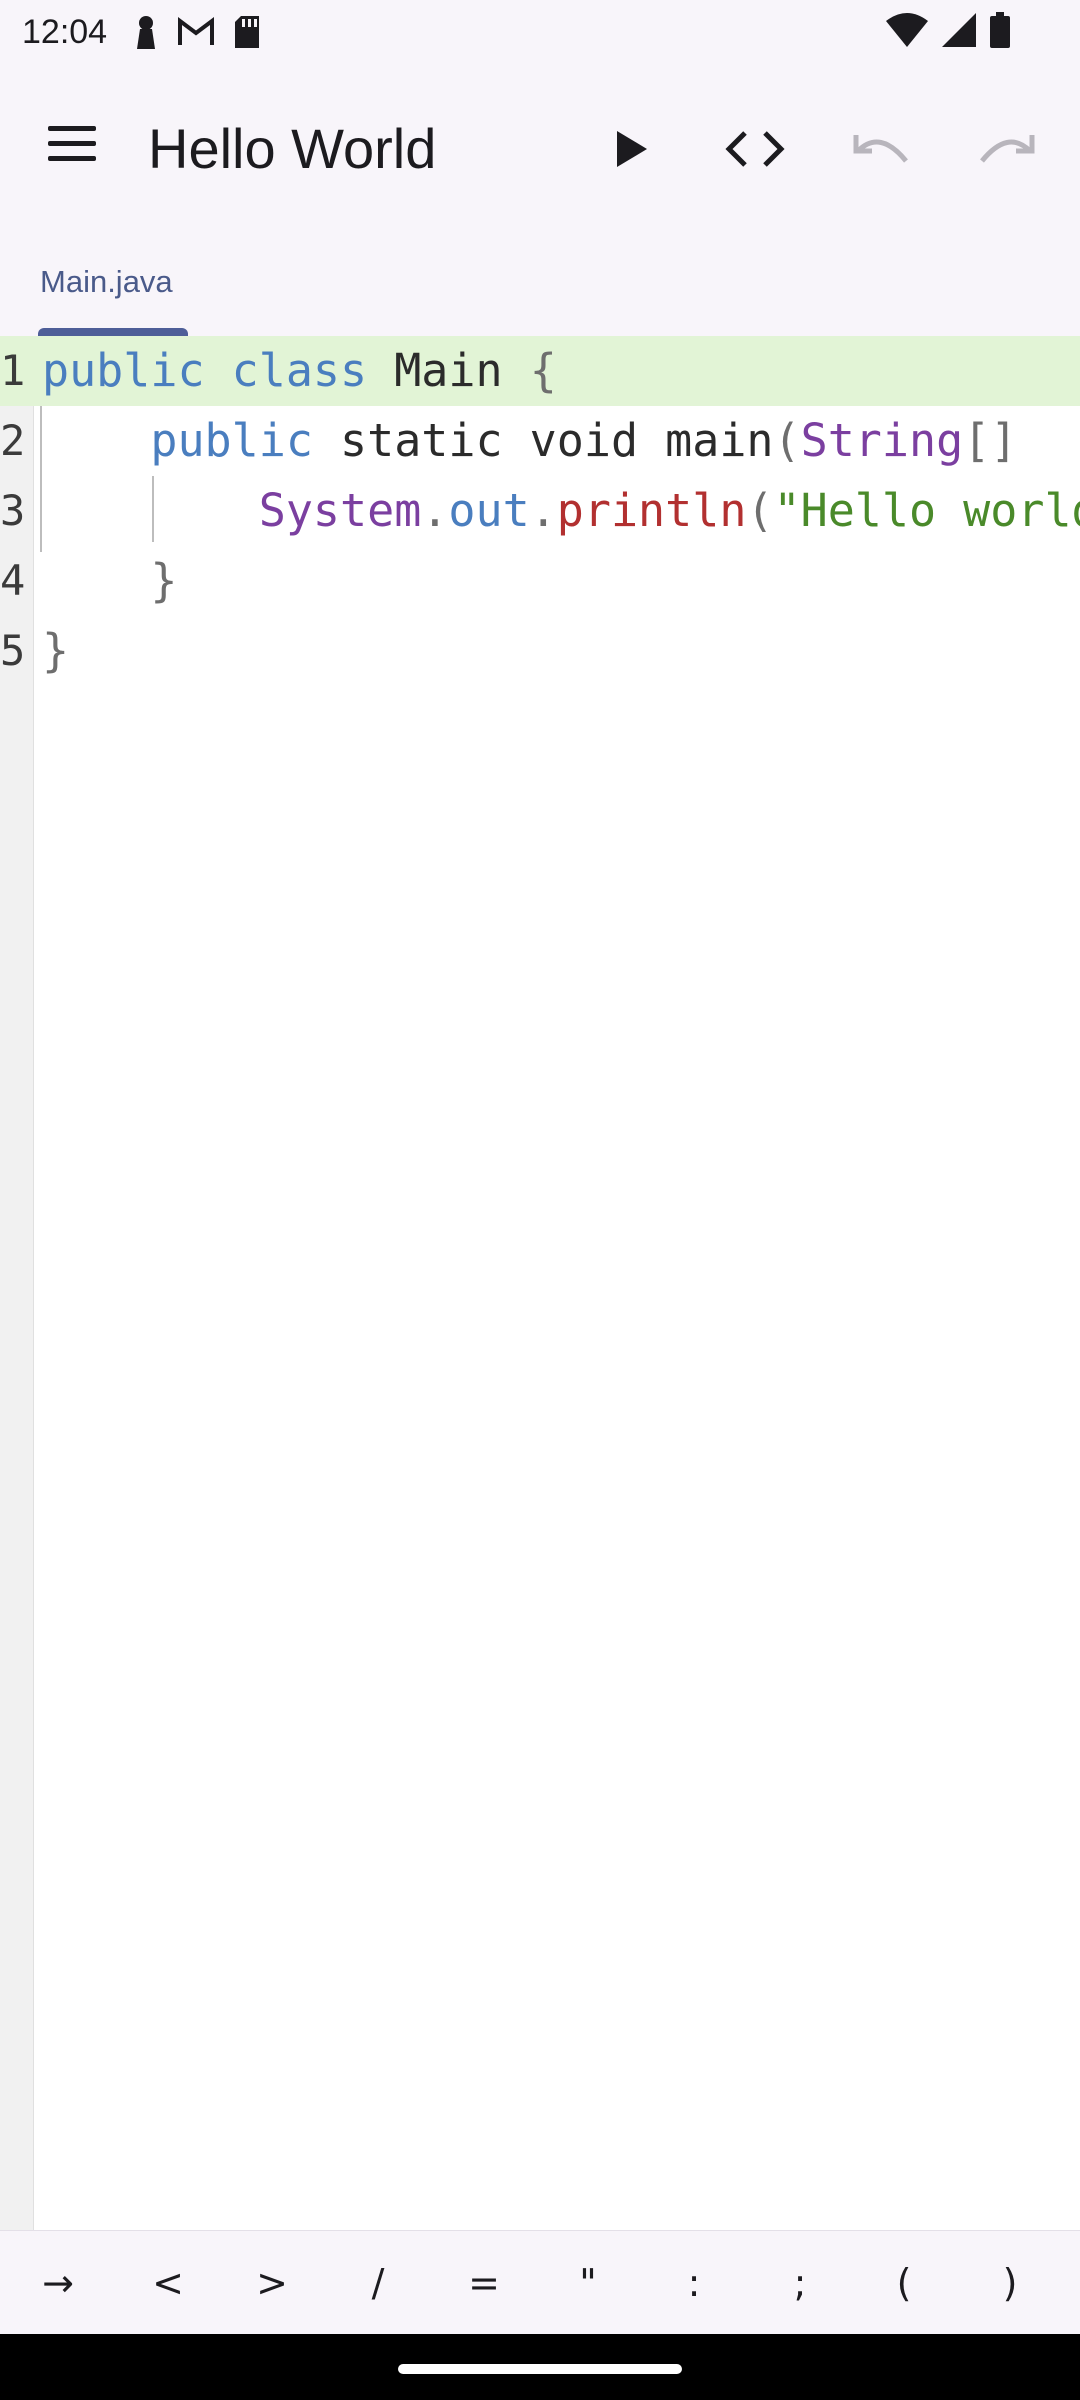  Describe the element at coordinates (907, 30) in the screenshot. I see `wifi-icon` at that location.